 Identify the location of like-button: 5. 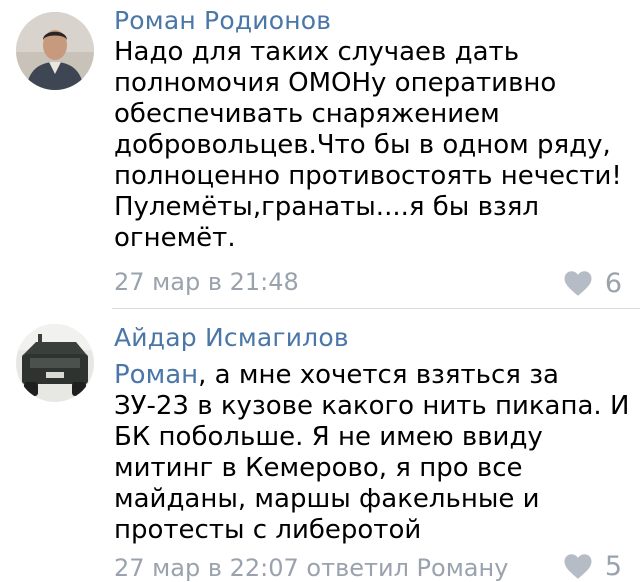
(592, 566).